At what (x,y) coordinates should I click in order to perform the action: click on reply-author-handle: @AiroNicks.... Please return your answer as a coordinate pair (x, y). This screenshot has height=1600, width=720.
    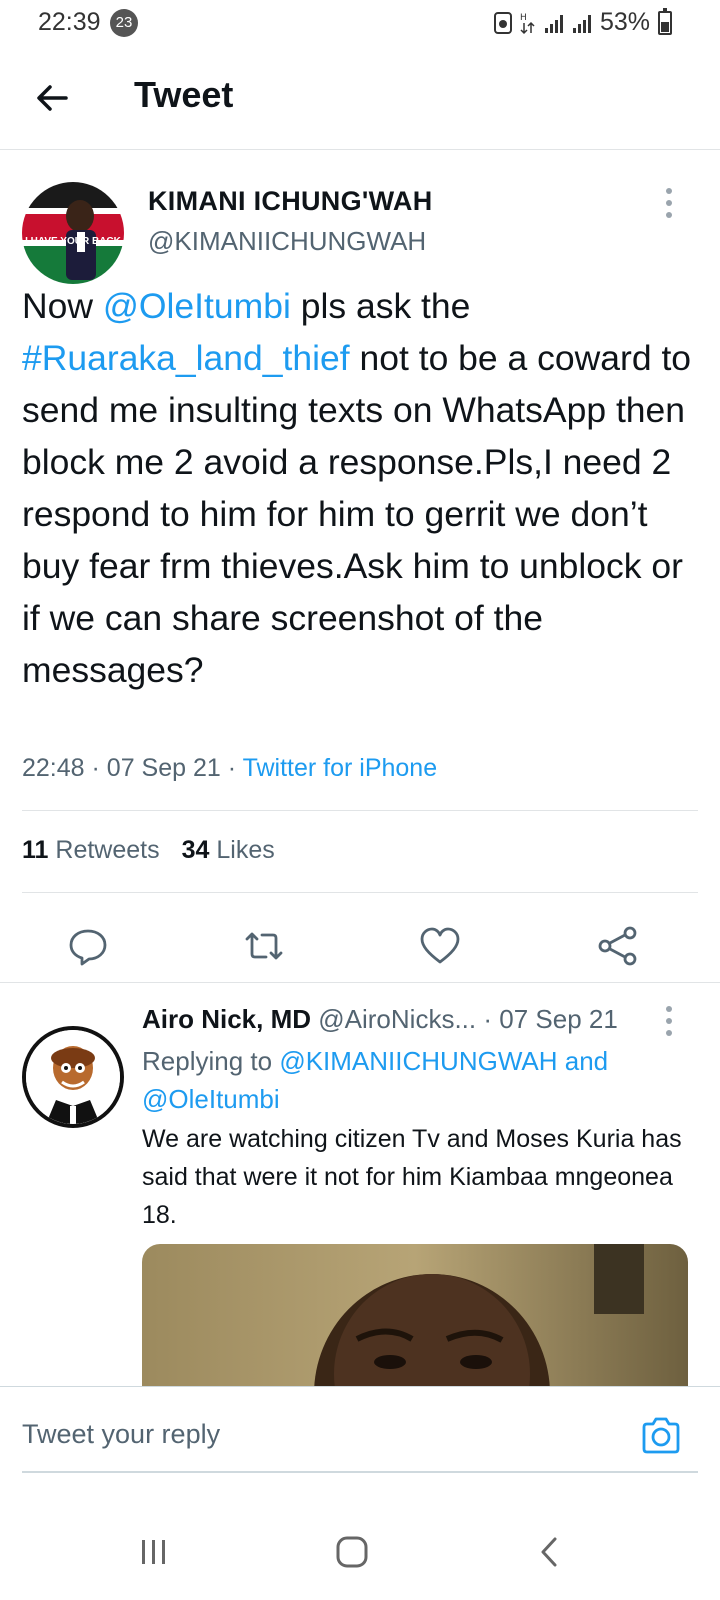
    Looking at the image, I should click on (397, 1019).